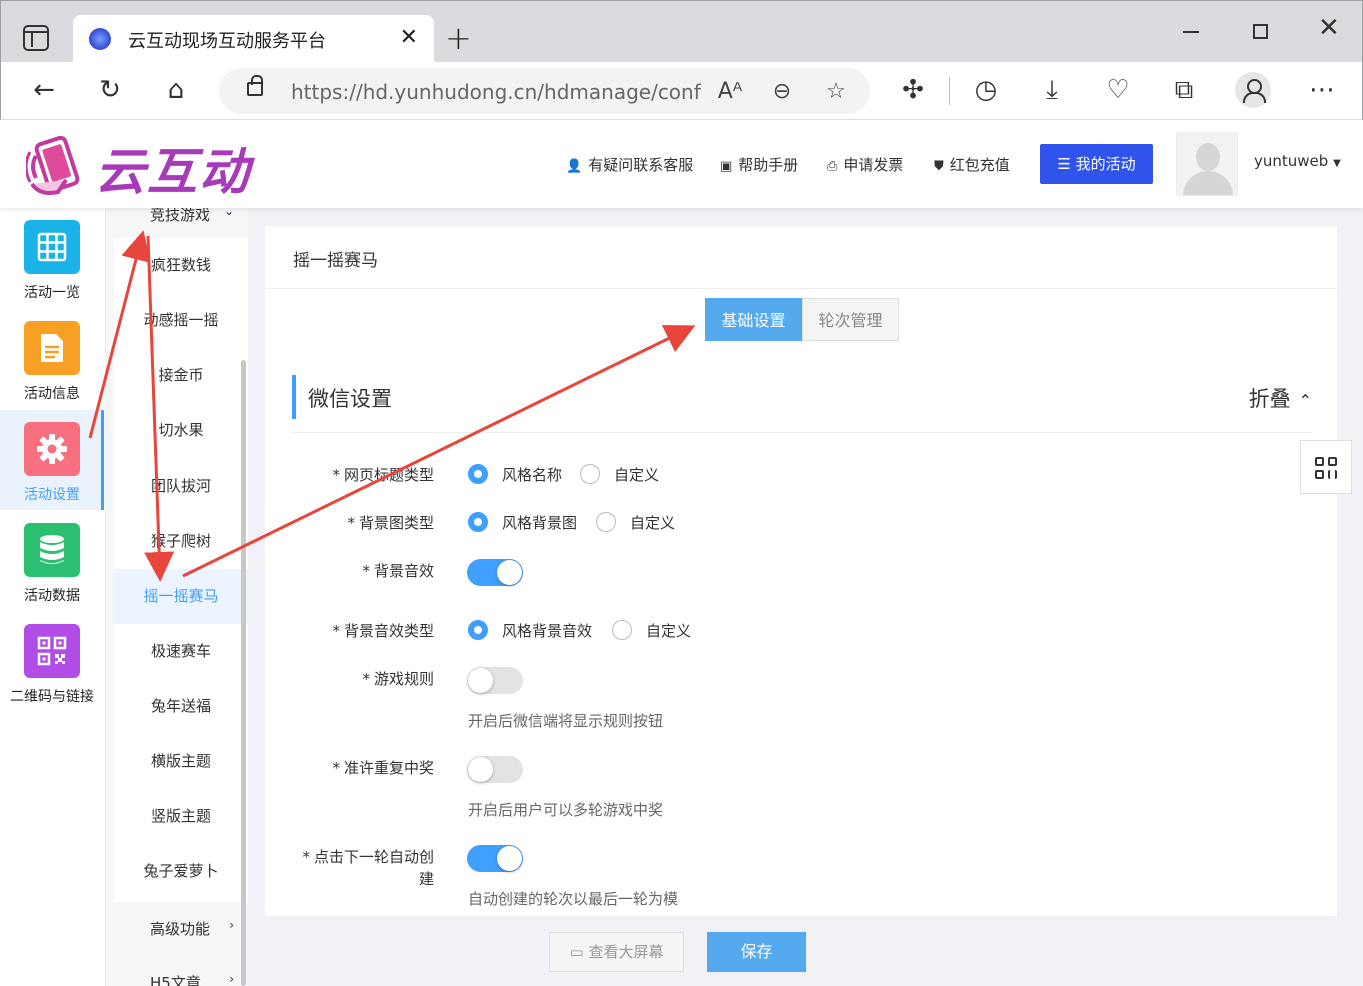 The width and height of the screenshot is (1363, 986). I want to click on sidebar-item-activity-info: 活动信息, so click(52, 359).